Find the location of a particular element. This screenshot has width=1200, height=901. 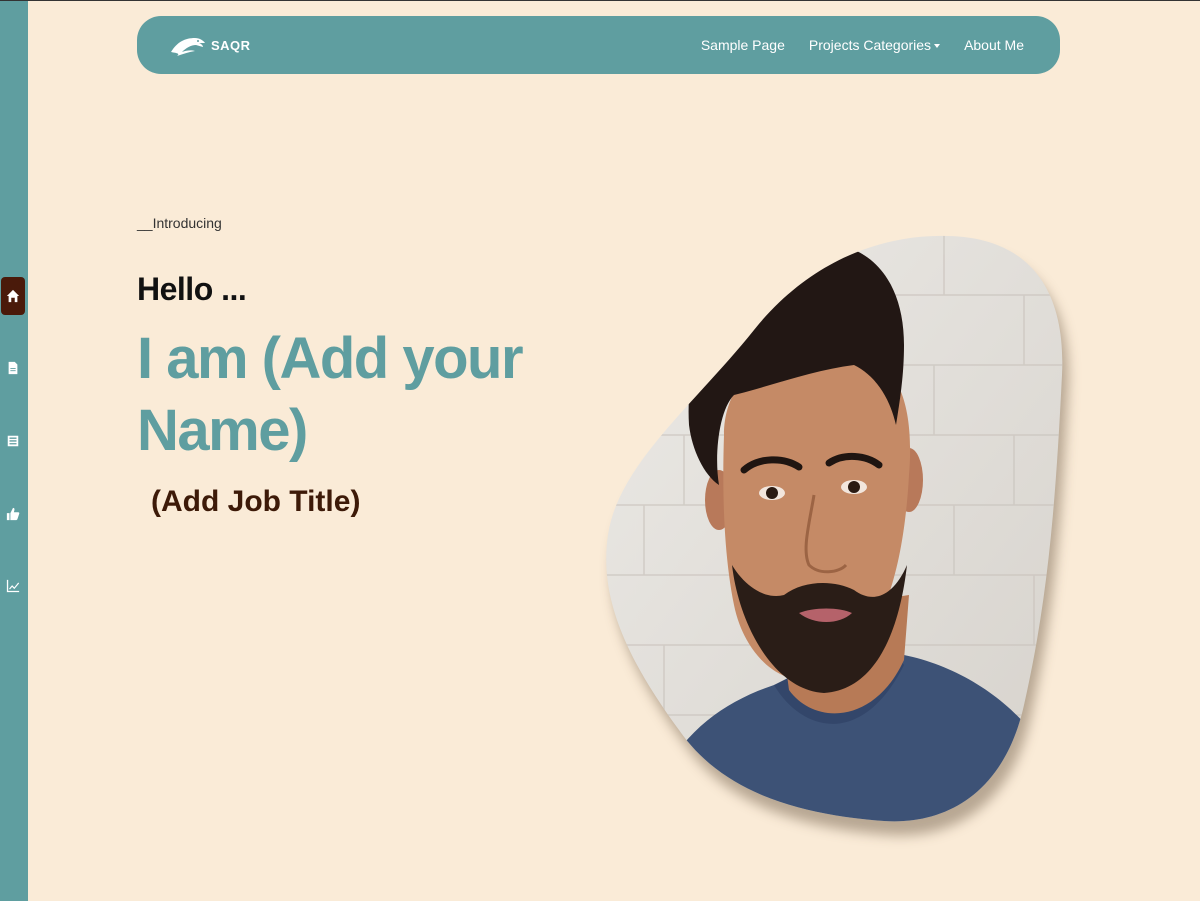

sidebar-item-home is located at coordinates (13, 296).